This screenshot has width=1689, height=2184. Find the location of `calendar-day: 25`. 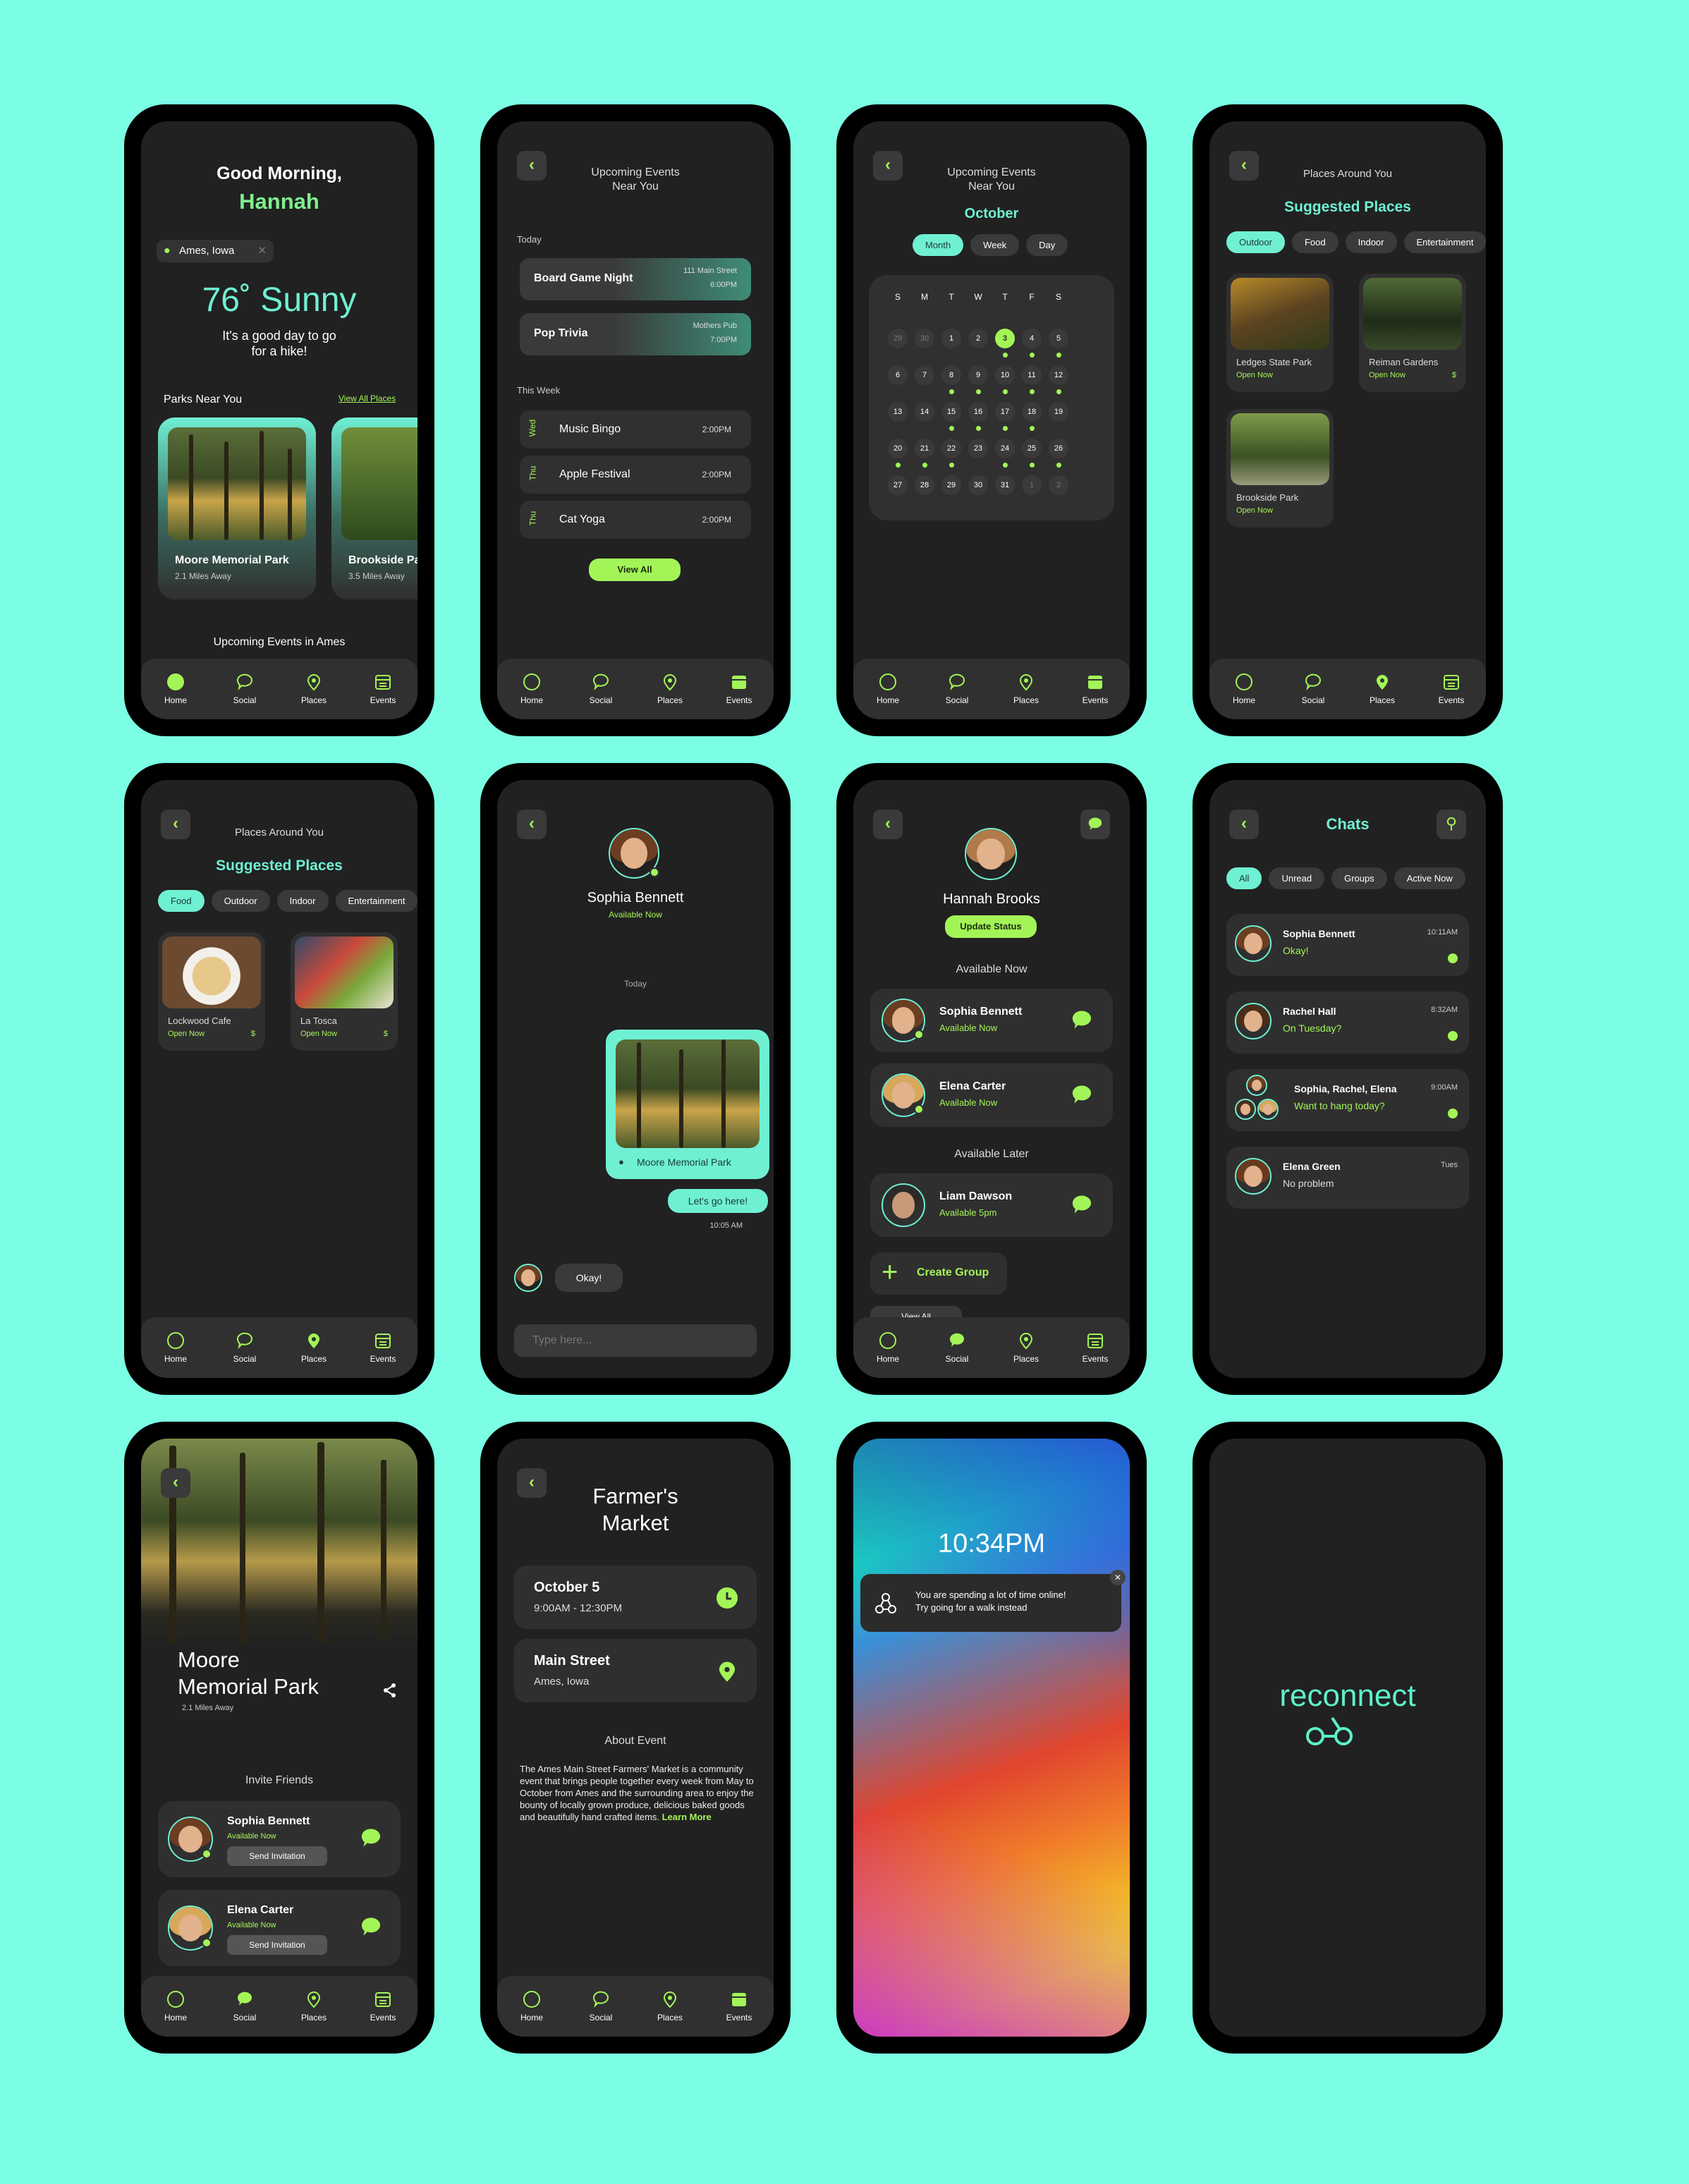

calendar-day: 25 is located at coordinates (1031, 457).